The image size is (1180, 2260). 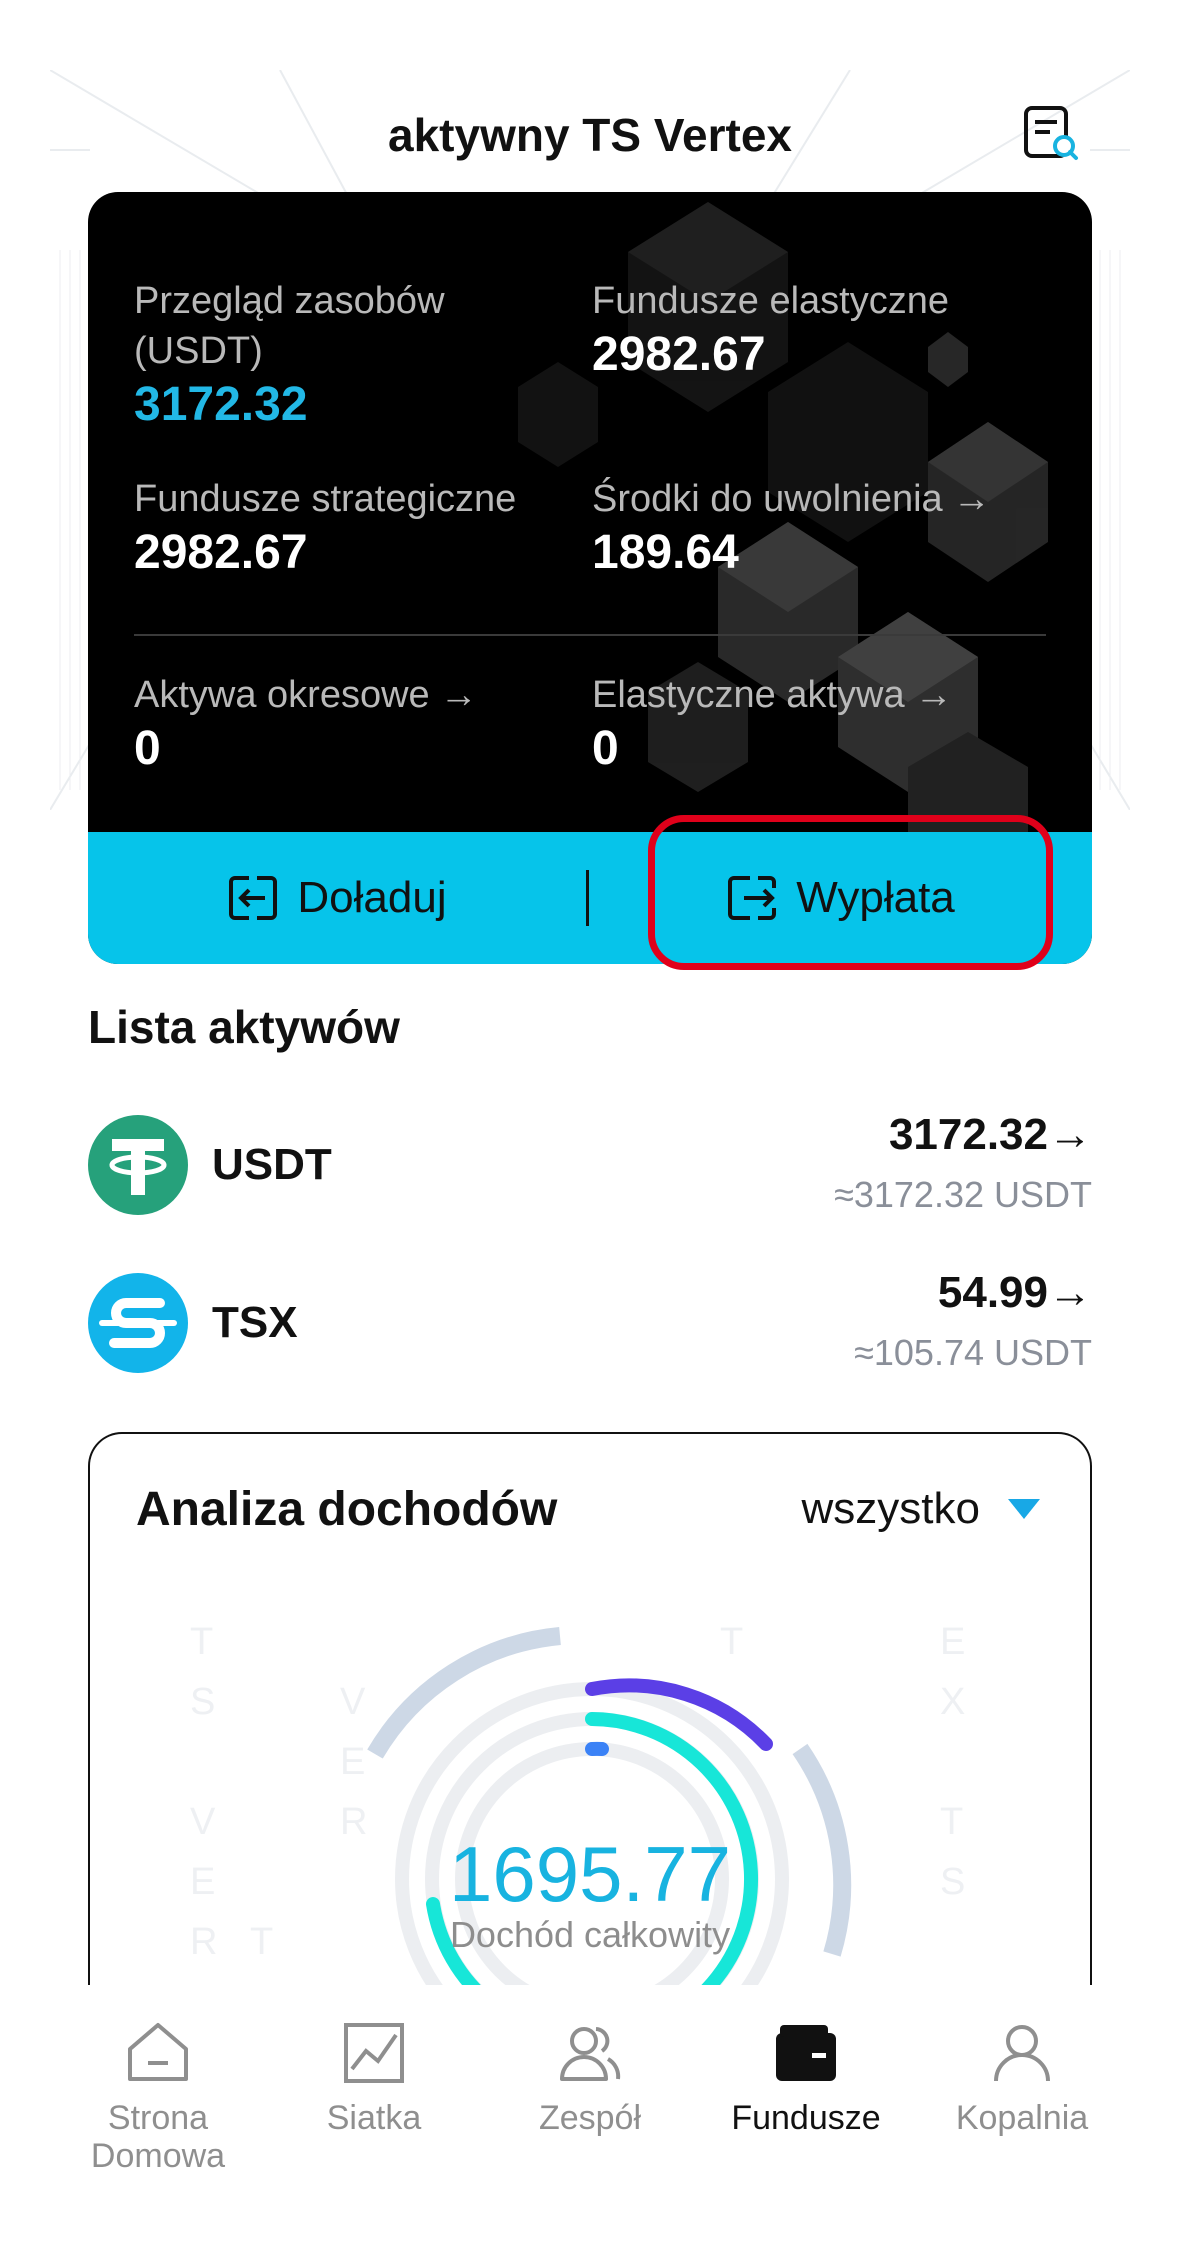 I want to click on nav-label: Siatka, so click(x=374, y=2118).